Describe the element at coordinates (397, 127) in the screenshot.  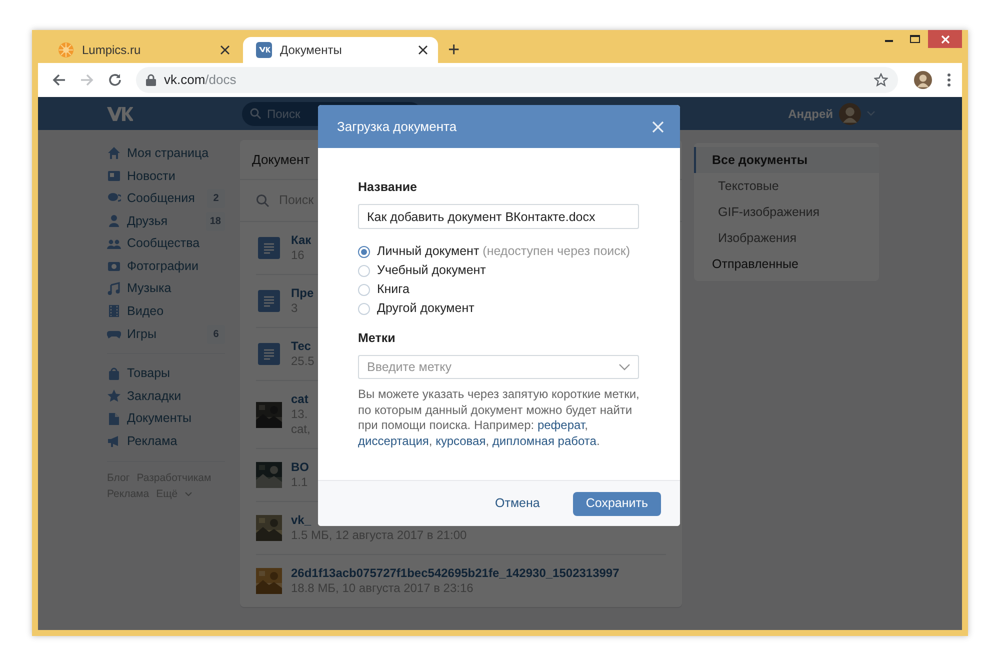
I see `dialog-title: Загрузка документа` at that location.